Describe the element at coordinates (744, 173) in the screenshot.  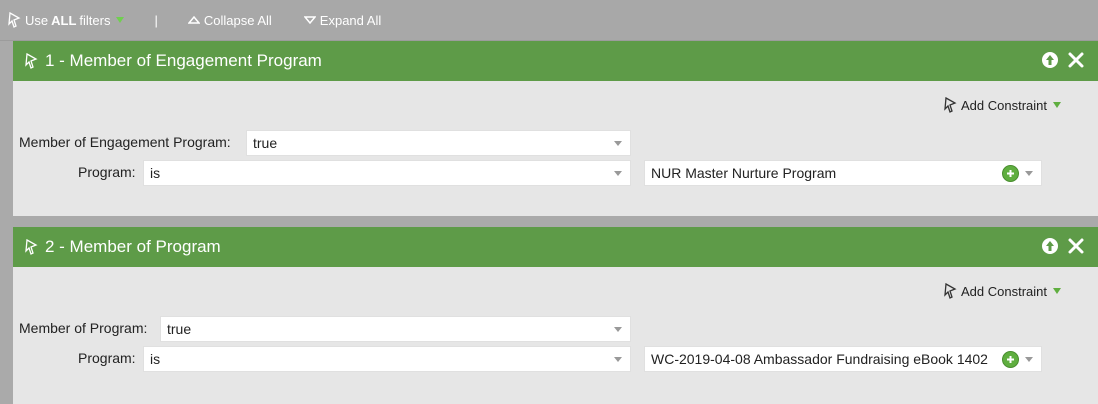
I see `program-value: NUR Master Nurture Program` at that location.